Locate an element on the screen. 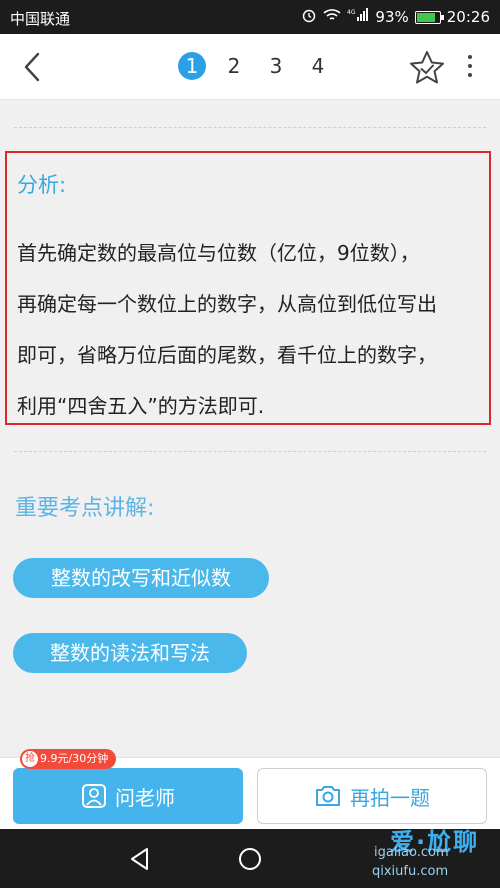  back-button is located at coordinates (33, 67).